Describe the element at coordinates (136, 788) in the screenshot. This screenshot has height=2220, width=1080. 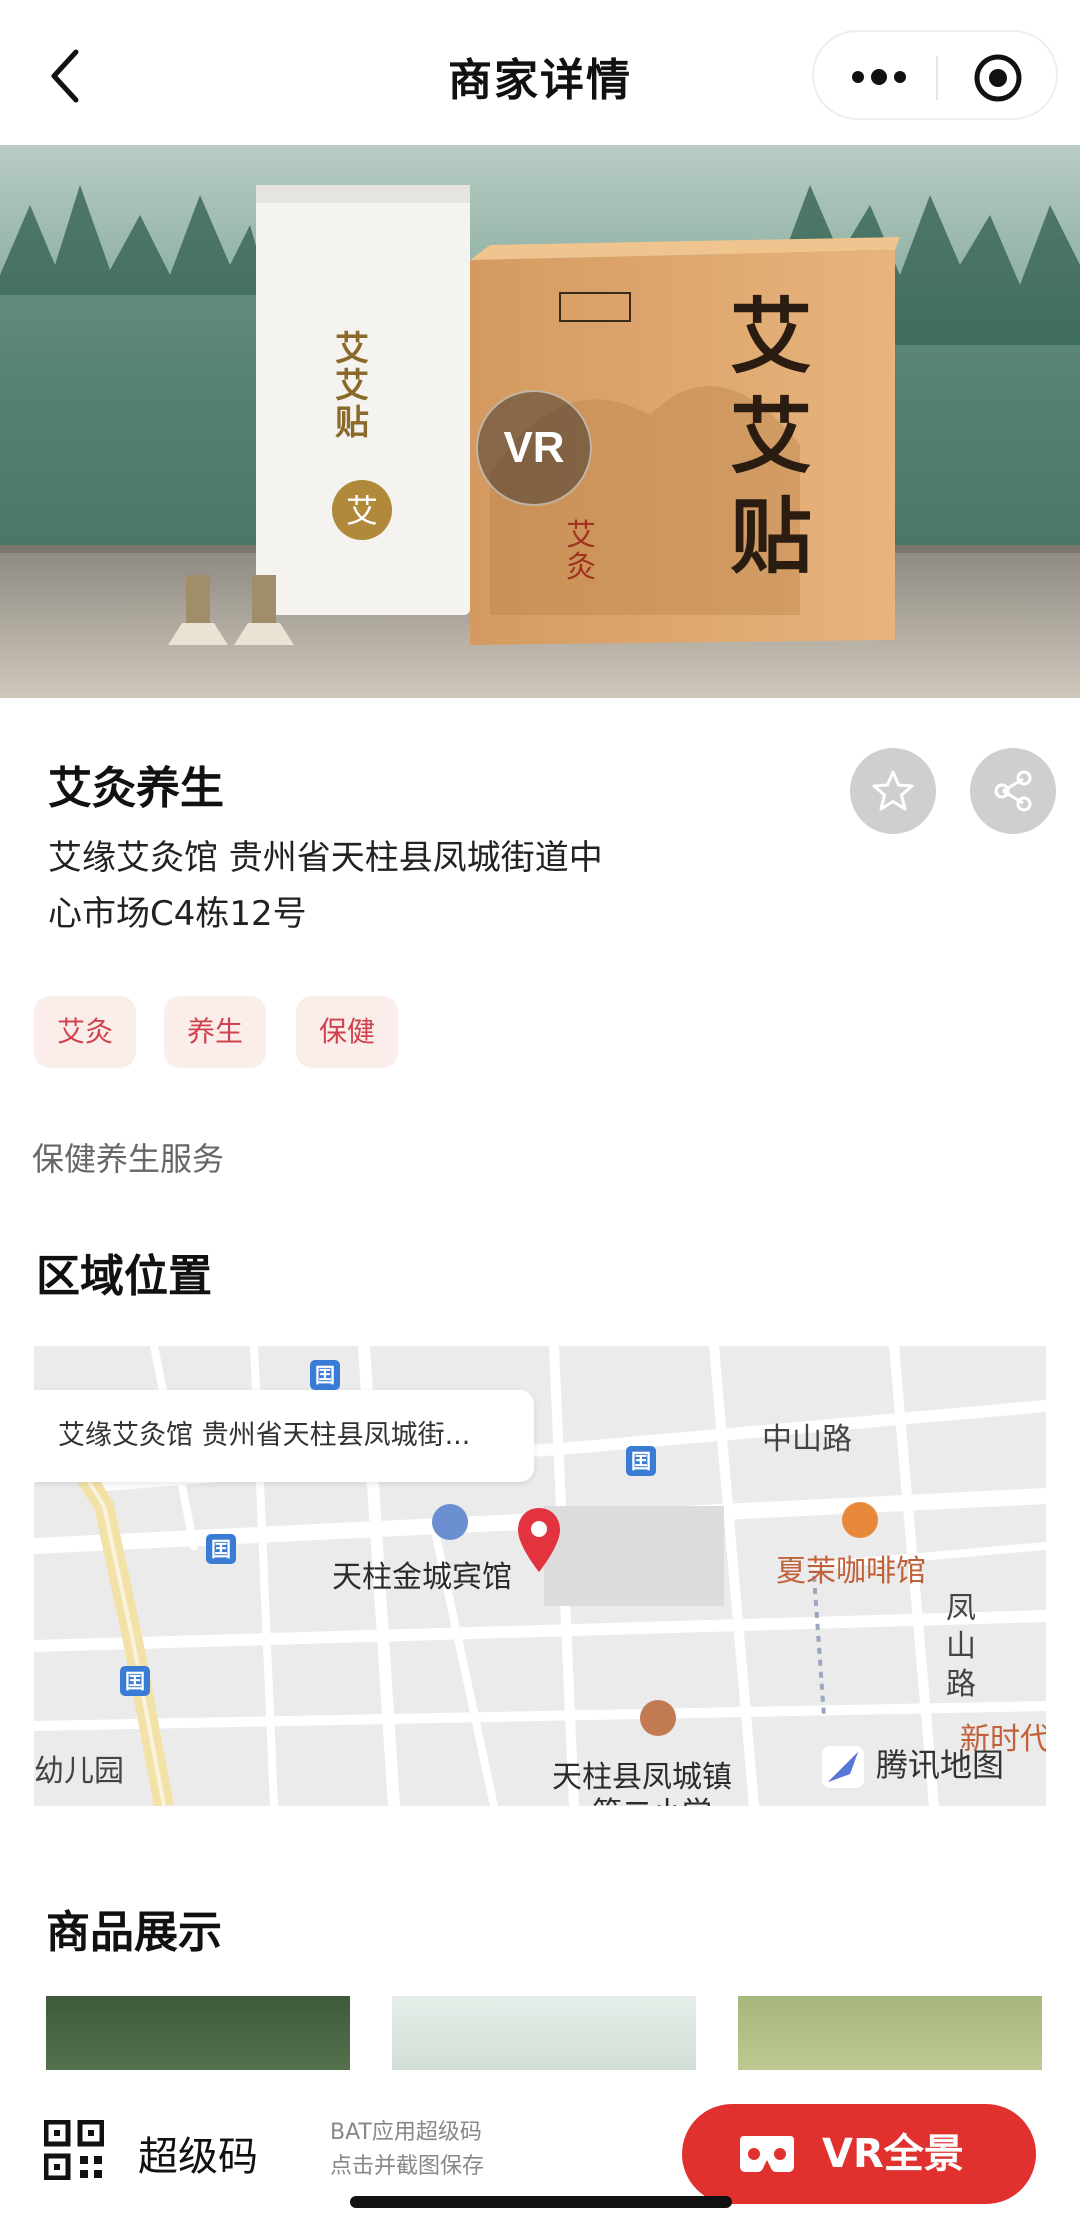
I see `merchant-name: 艾灸养生` at that location.